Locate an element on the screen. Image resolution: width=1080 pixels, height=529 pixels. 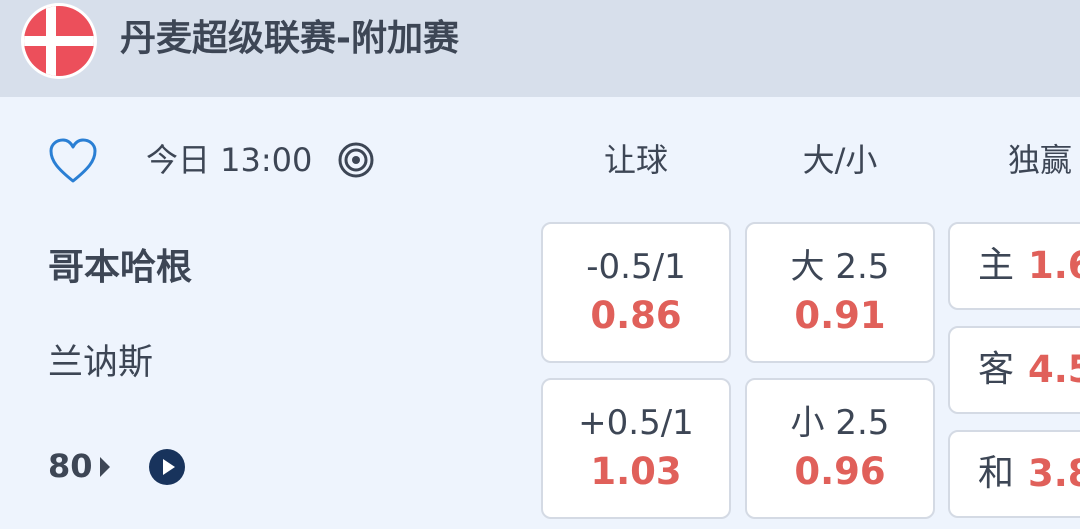
win-label: 和 is located at coordinates (996, 473).